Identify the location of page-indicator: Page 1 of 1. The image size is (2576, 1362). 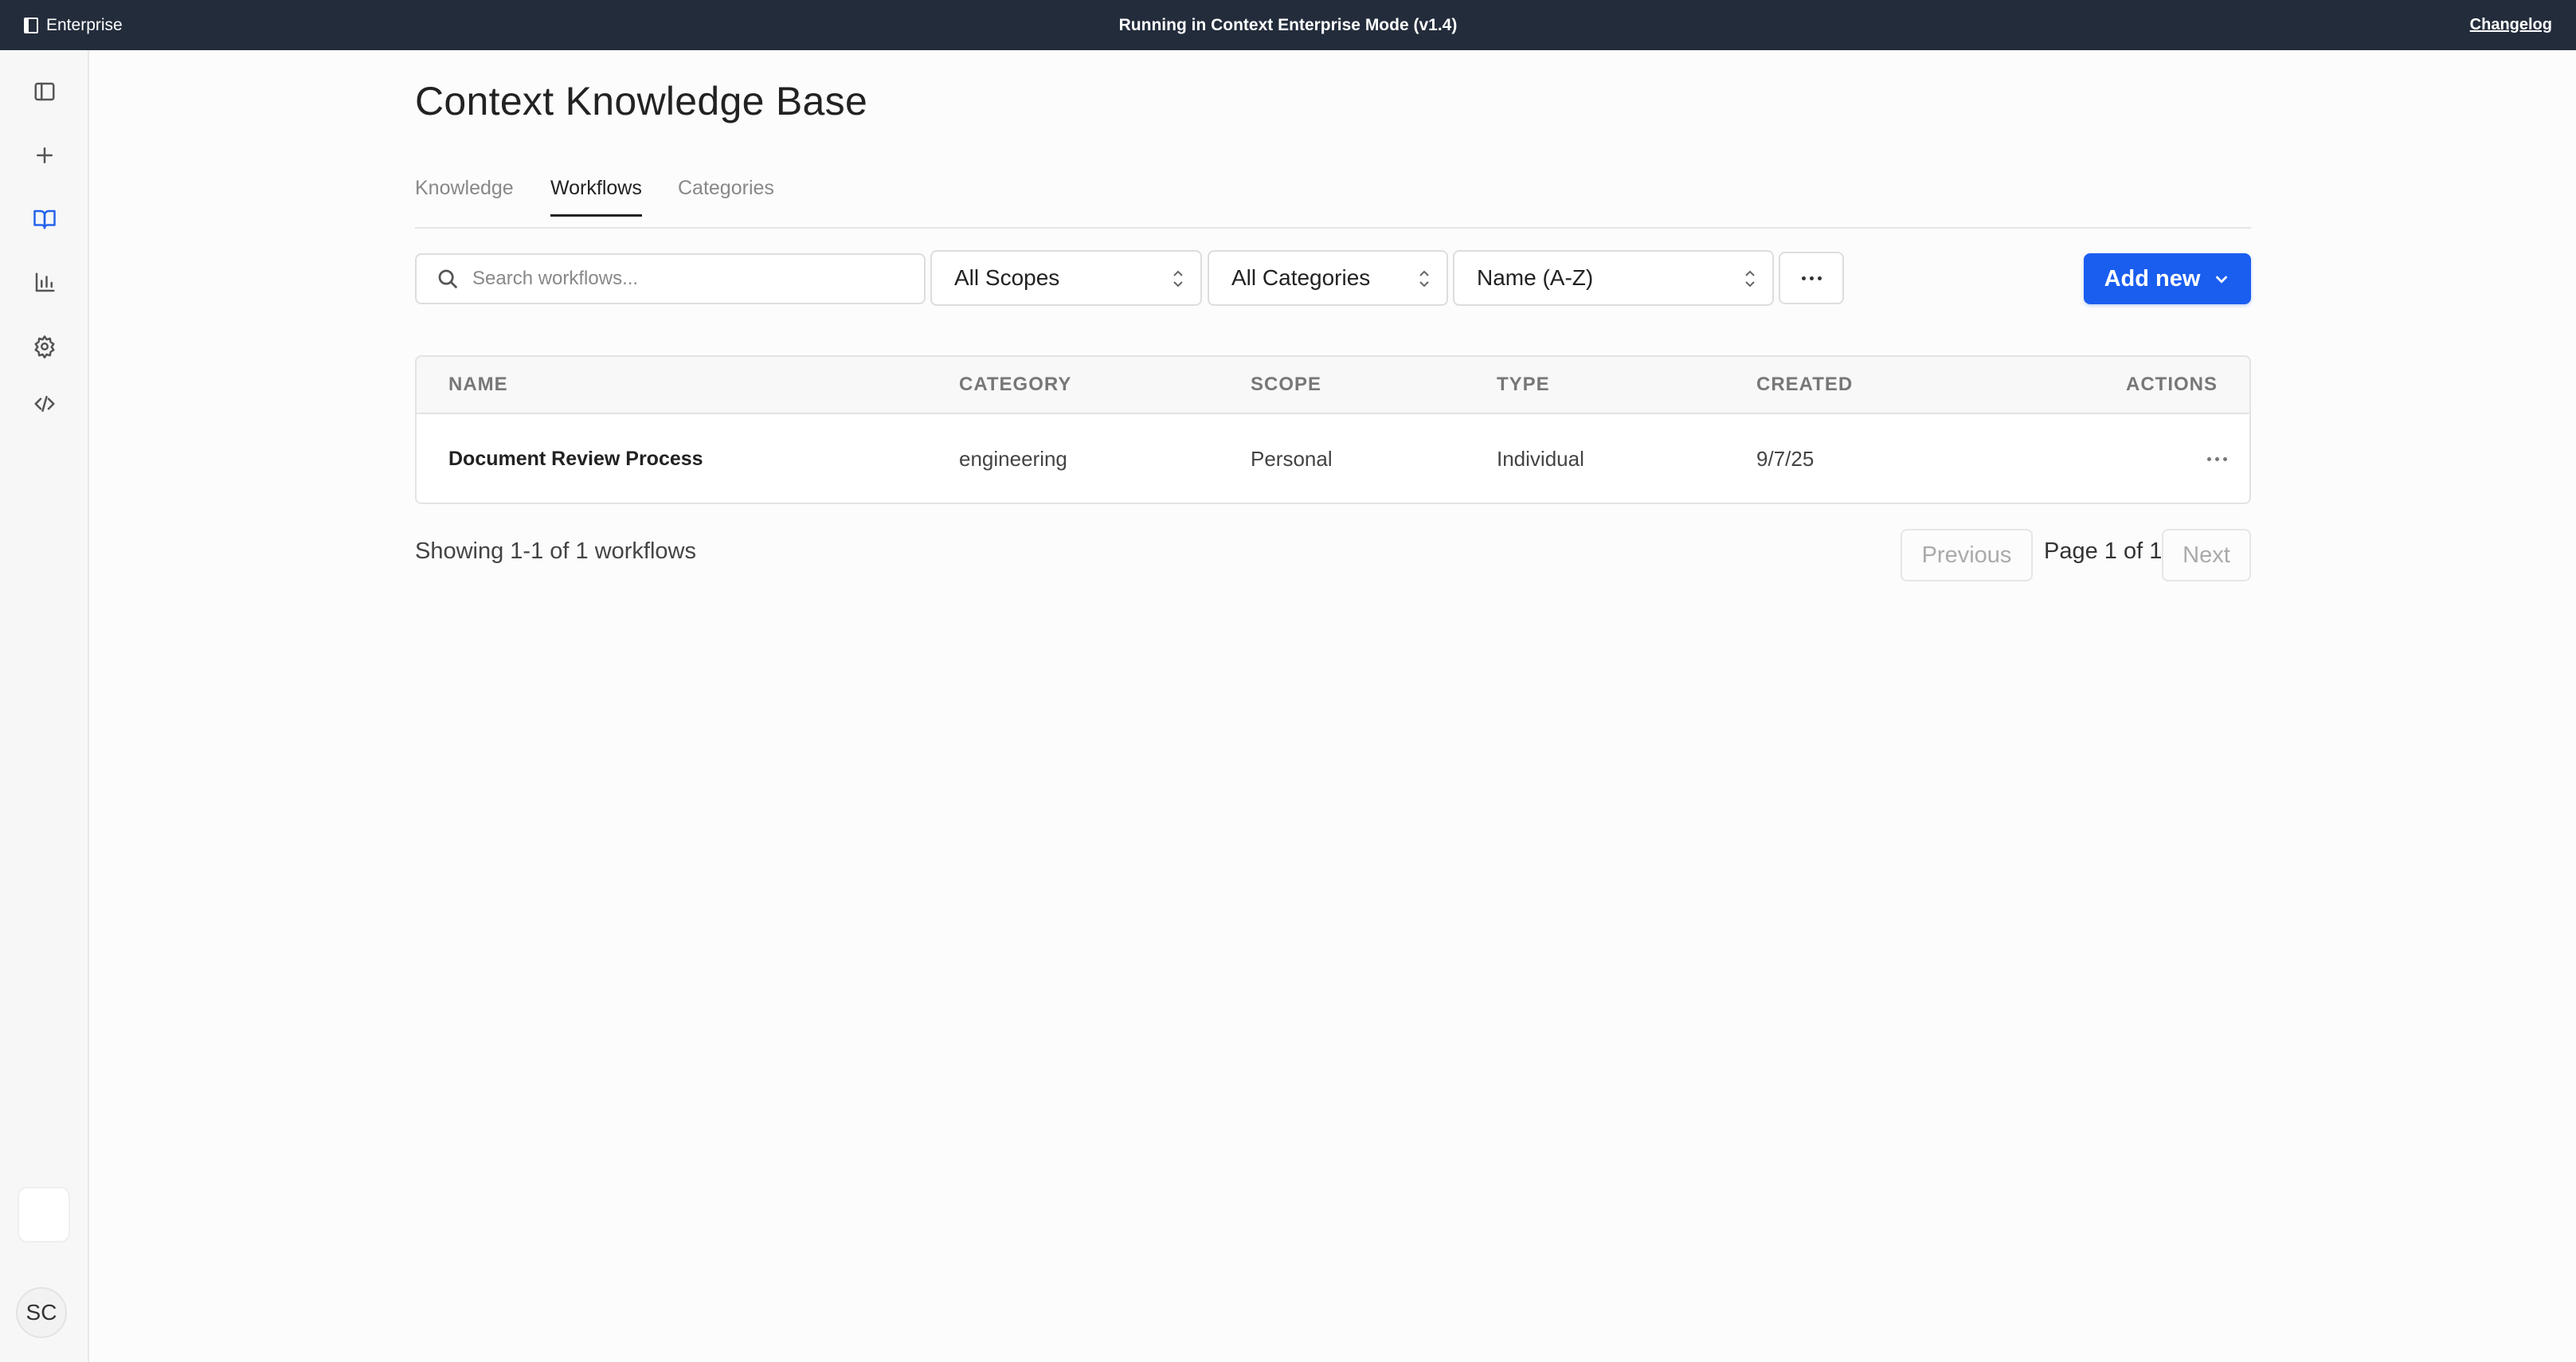
(2103, 551).